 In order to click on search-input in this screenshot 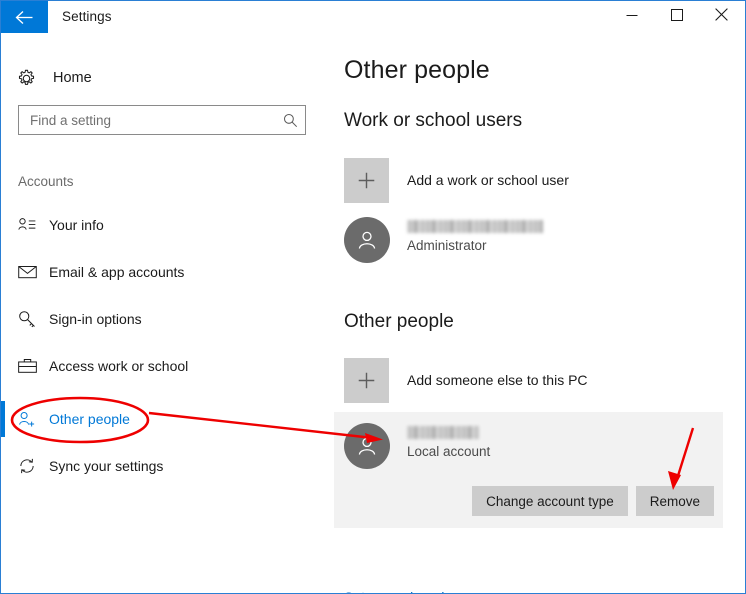, I will do `click(152, 120)`.